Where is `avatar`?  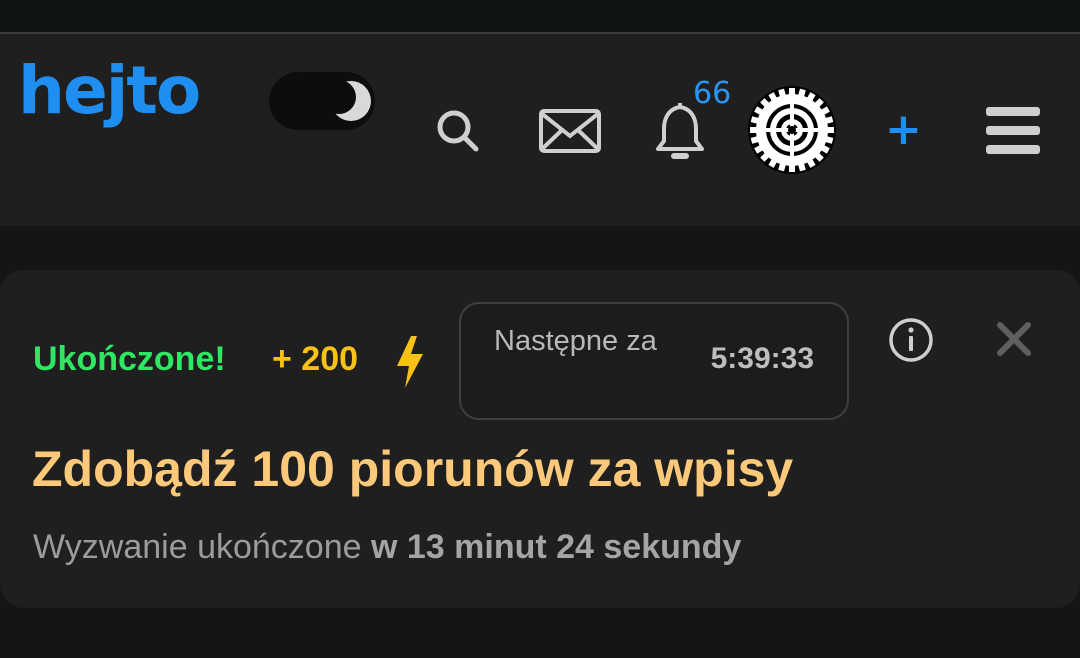
avatar is located at coordinates (792, 130).